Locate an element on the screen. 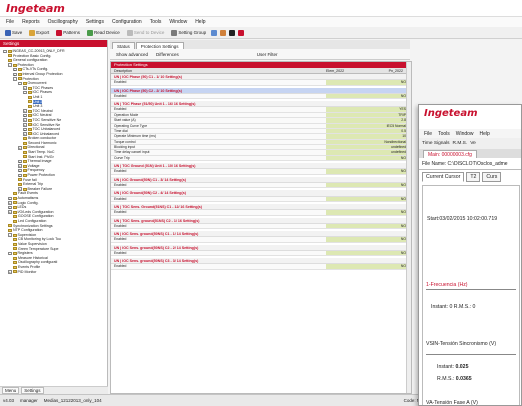 This screenshot has width=522, height=406. setting-value: Nondirectional is located at coordinates (385, 142).